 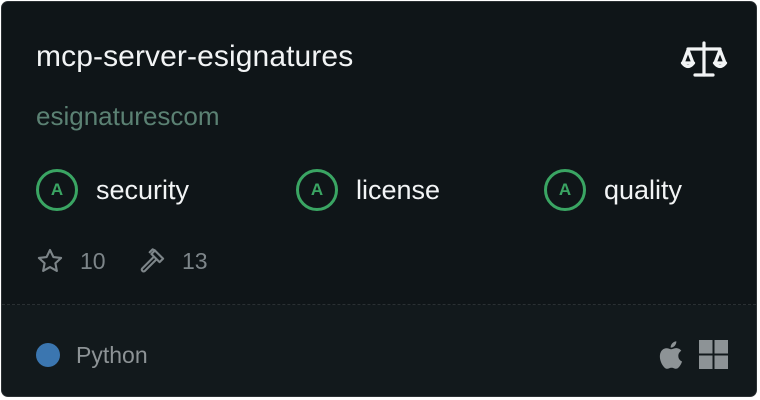 I want to click on windows-icon, so click(x=713, y=354).